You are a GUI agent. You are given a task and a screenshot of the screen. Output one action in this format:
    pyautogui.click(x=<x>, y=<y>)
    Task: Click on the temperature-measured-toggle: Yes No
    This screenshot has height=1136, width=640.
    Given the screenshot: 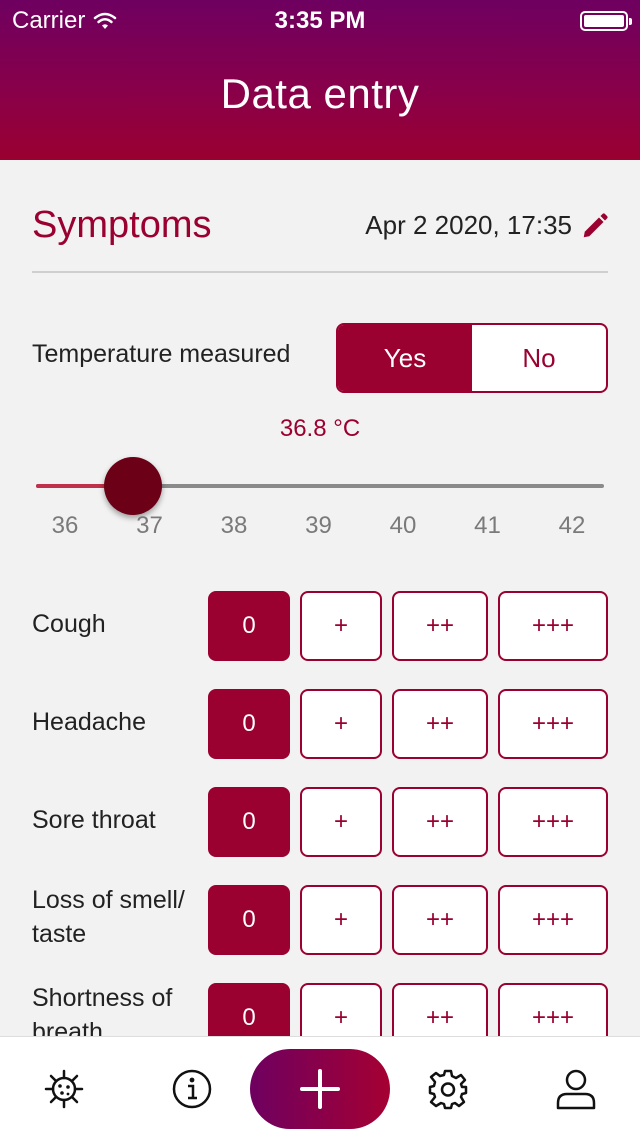 What is the action you would take?
    pyautogui.click(x=472, y=358)
    